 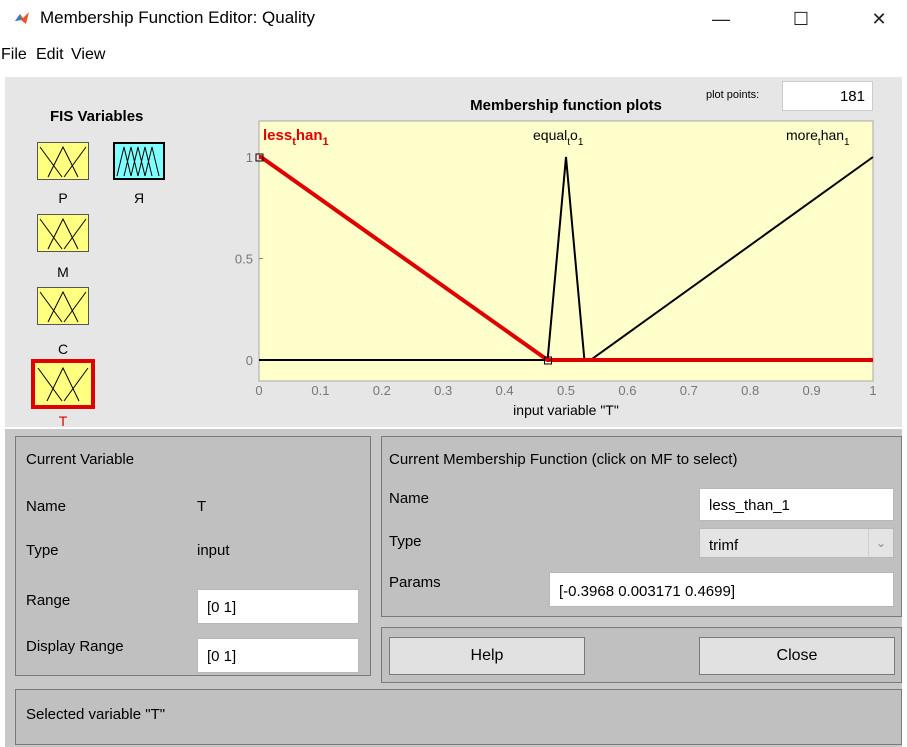 What do you see at coordinates (550, 135) in the screenshot?
I see `mf-label-equal-base: equal` at bounding box center [550, 135].